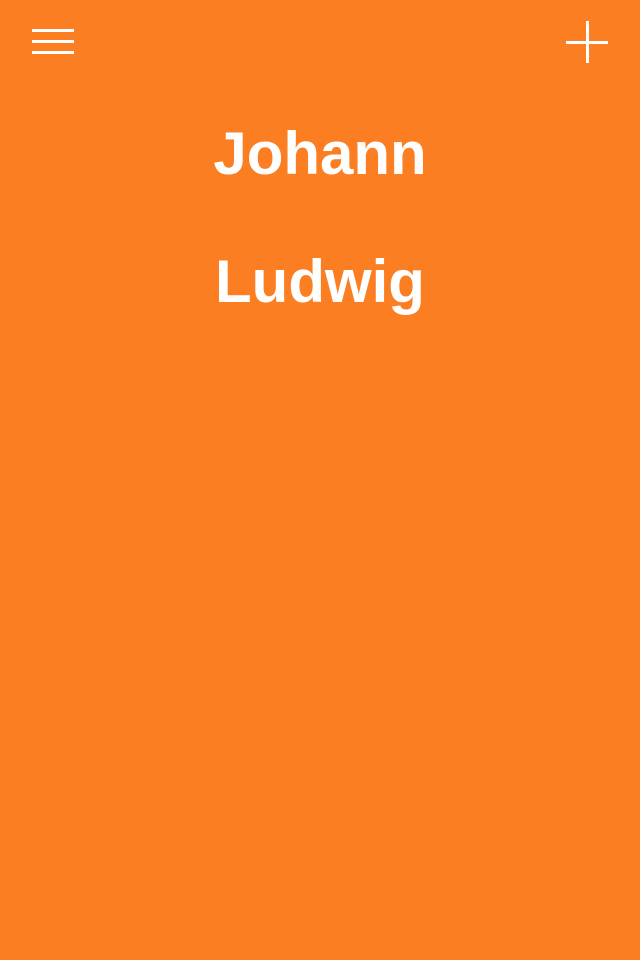 The image size is (640, 960). What do you see at coordinates (587, 43) in the screenshot?
I see `add-button` at bounding box center [587, 43].